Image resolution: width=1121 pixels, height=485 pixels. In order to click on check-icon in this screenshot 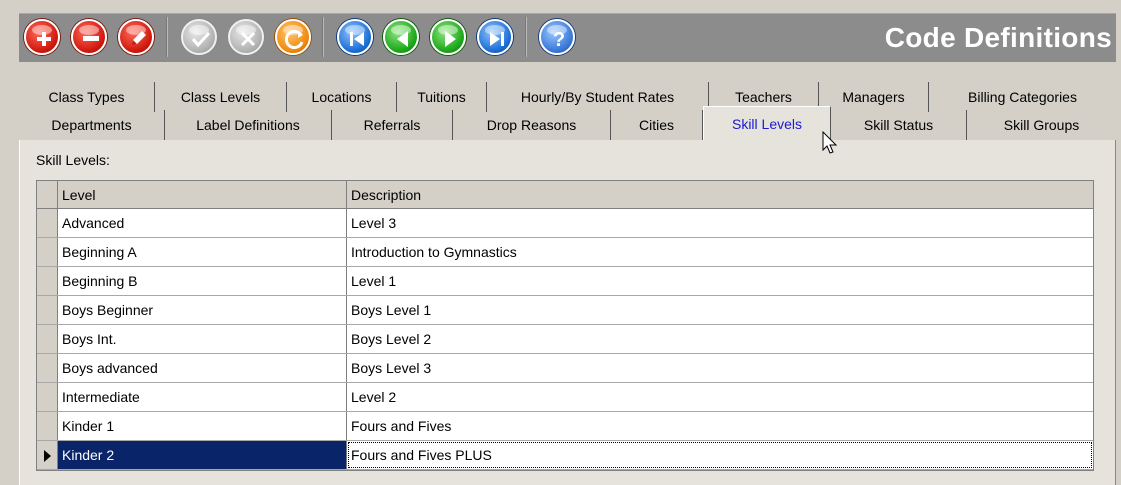, I will do `click(201, 39)`.